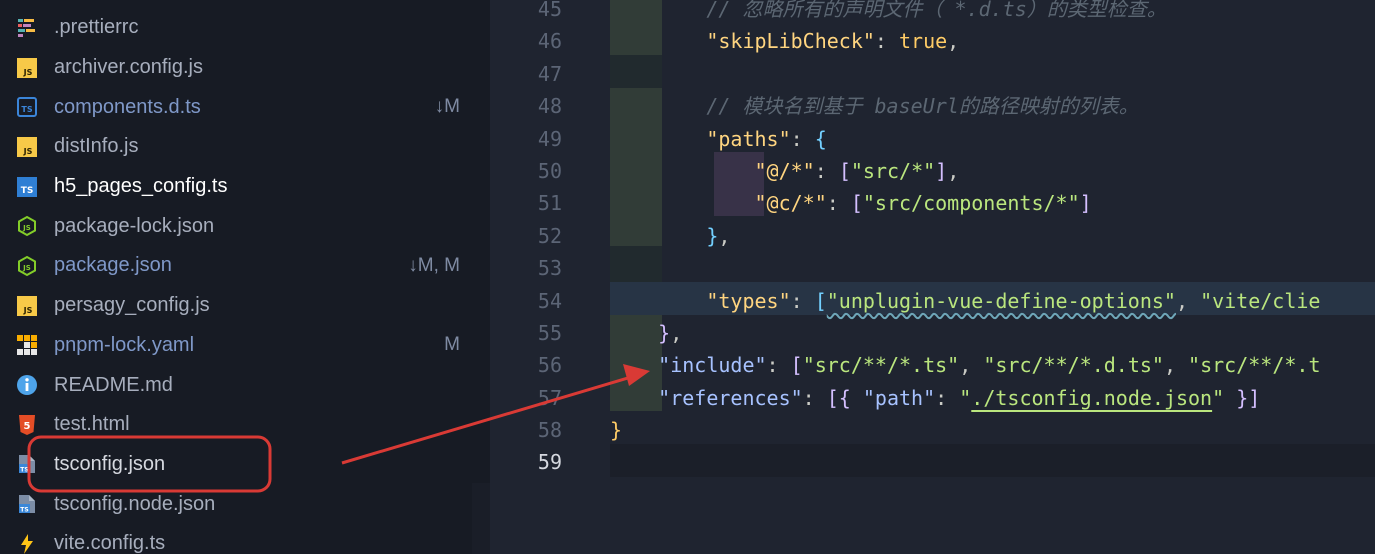 This screenshot has height=554, width=1375. I want to click on file-name: persagy_config.js, so click(132, 305).